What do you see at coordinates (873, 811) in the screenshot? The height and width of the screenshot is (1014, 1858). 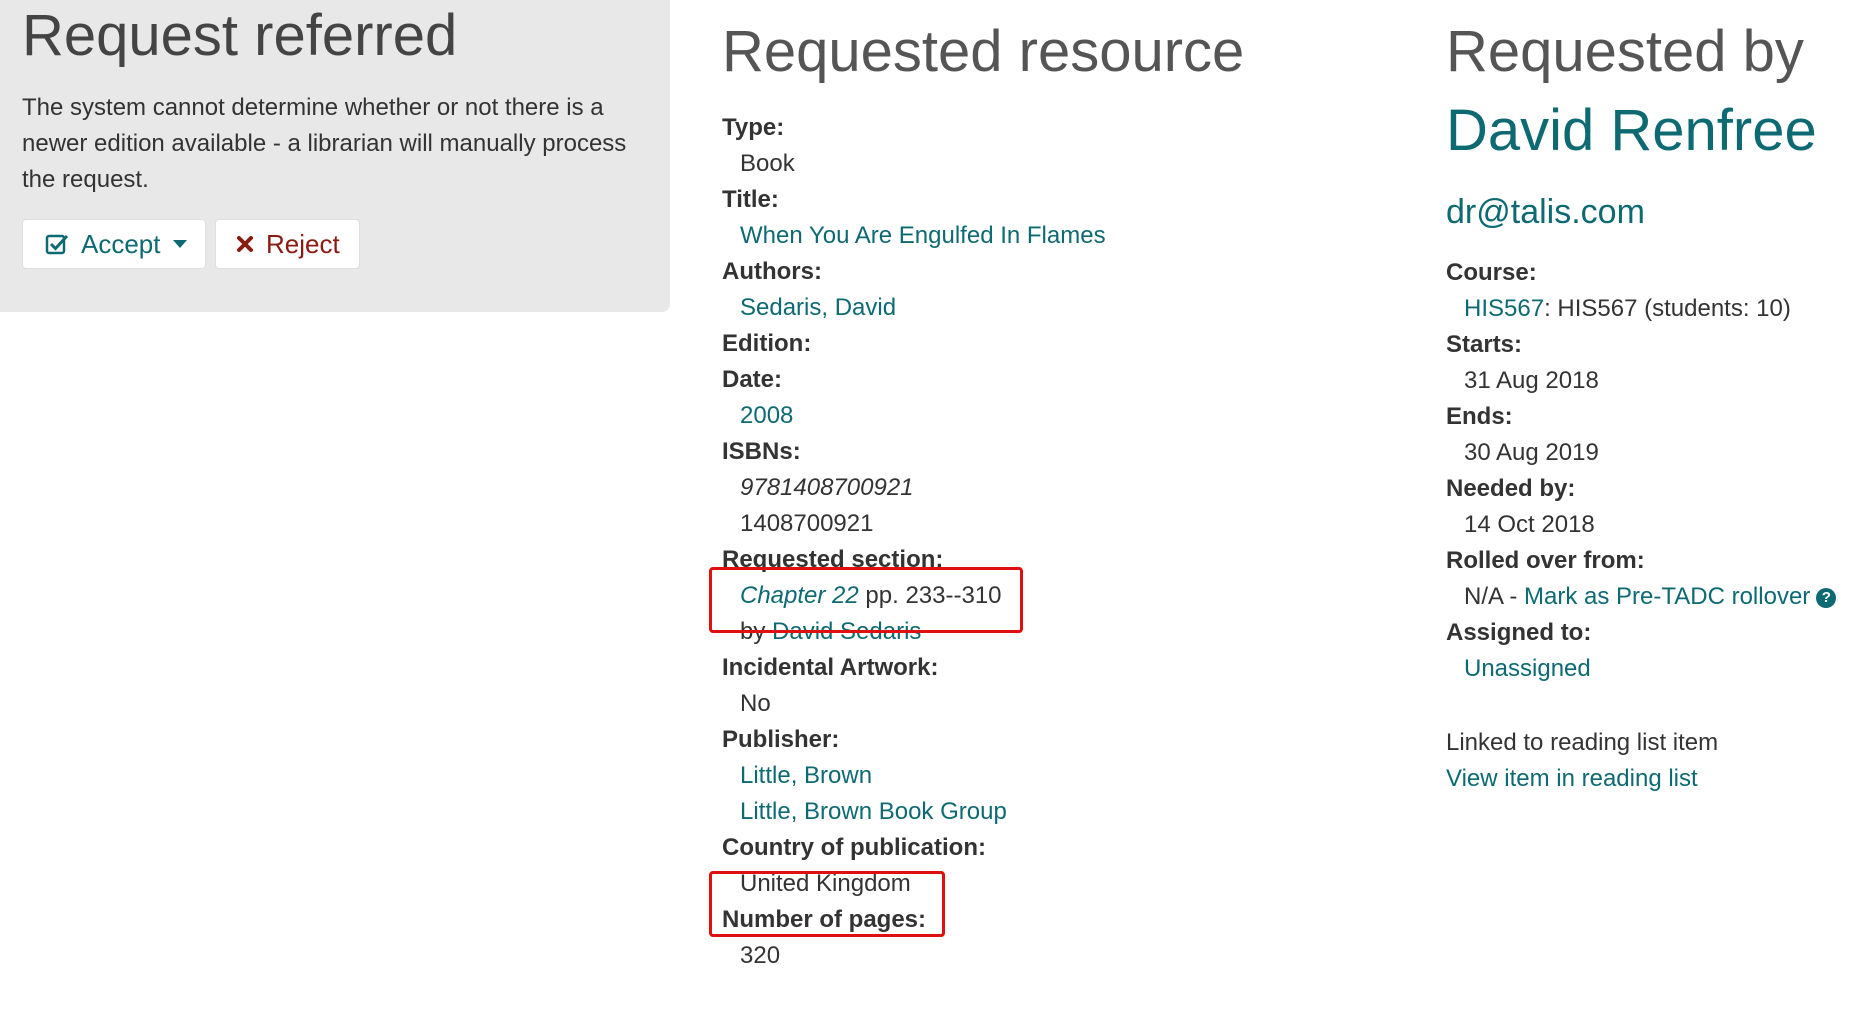 I see `publisher-link-2: Little, Brown Book Group` at bounding box center [873, 811].